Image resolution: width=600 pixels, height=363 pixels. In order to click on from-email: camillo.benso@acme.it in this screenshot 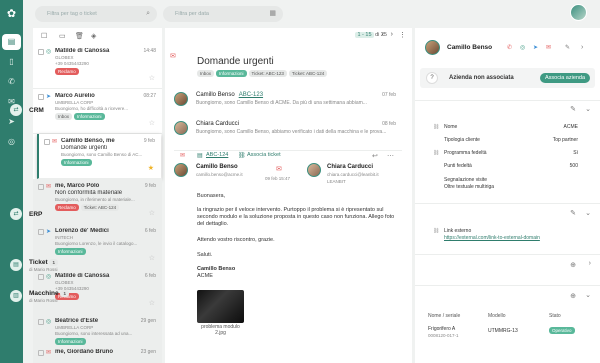, I will do `click(219, 174)`.